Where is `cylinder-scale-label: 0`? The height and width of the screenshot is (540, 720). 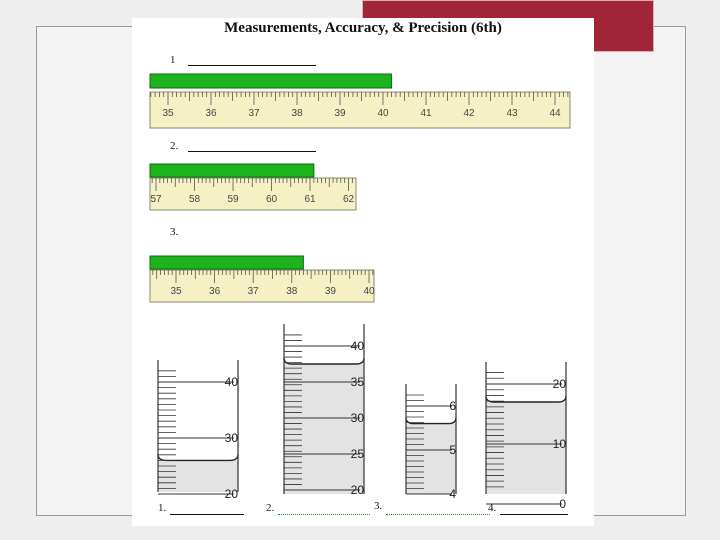 cylinder-scale-label: 0 is located at coordinates (562, 504).